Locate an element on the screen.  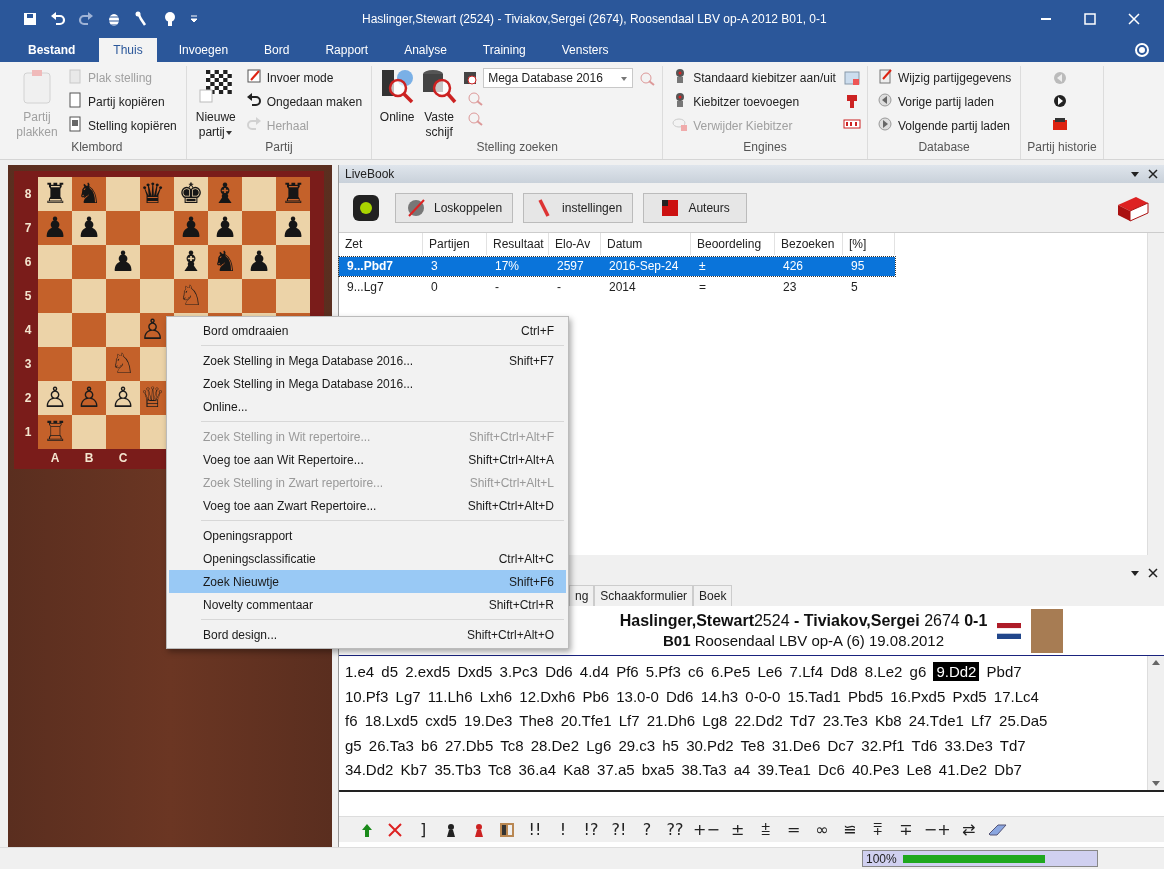
shortcut-text: Ctrl+F is located at coordinates (537, 330).